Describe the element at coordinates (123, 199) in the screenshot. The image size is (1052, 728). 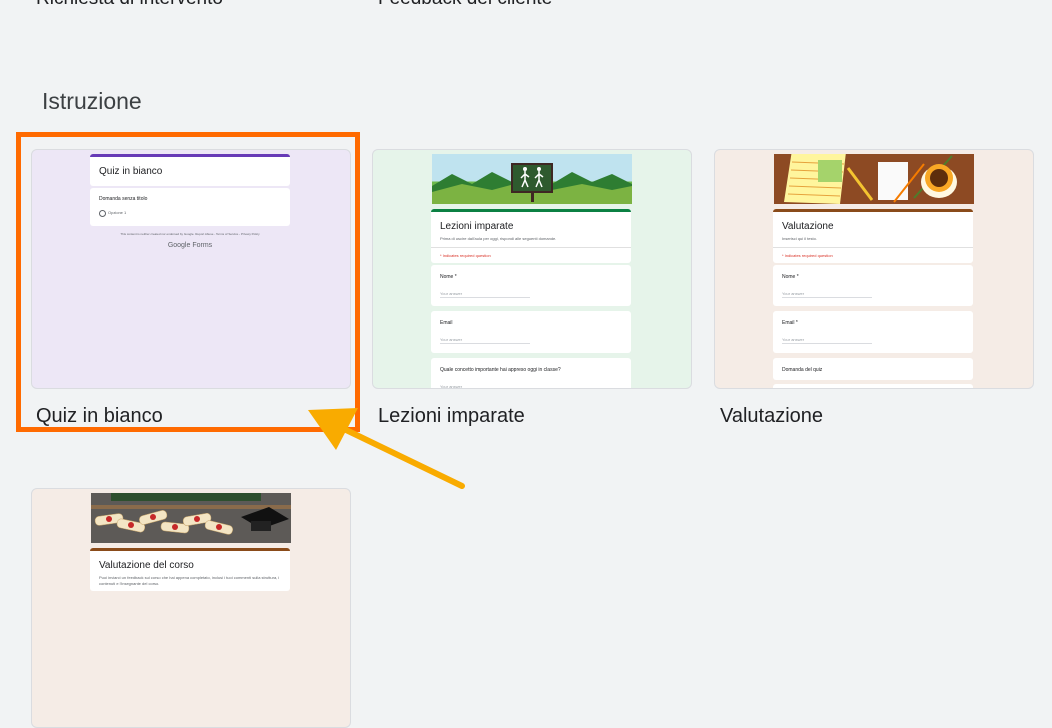
I see `question-text: Domanda senza titolo` at that location.